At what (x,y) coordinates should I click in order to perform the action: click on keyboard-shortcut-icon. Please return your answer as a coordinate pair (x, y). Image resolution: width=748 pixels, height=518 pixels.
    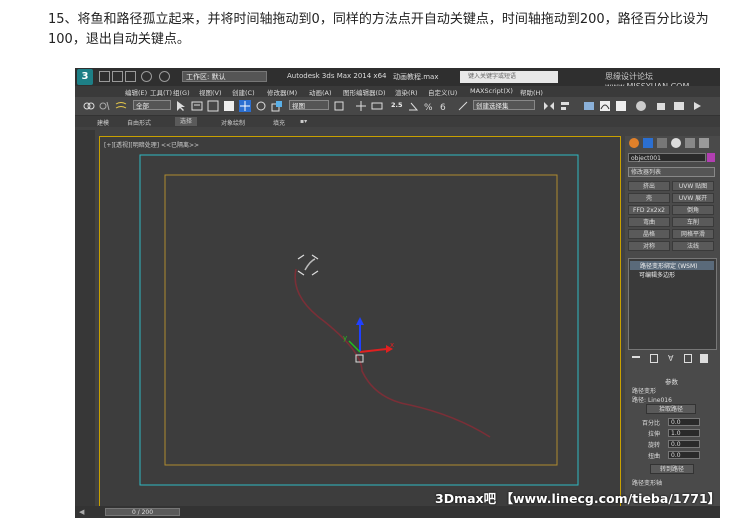
    Looking at the image, I should click on (377, 106).